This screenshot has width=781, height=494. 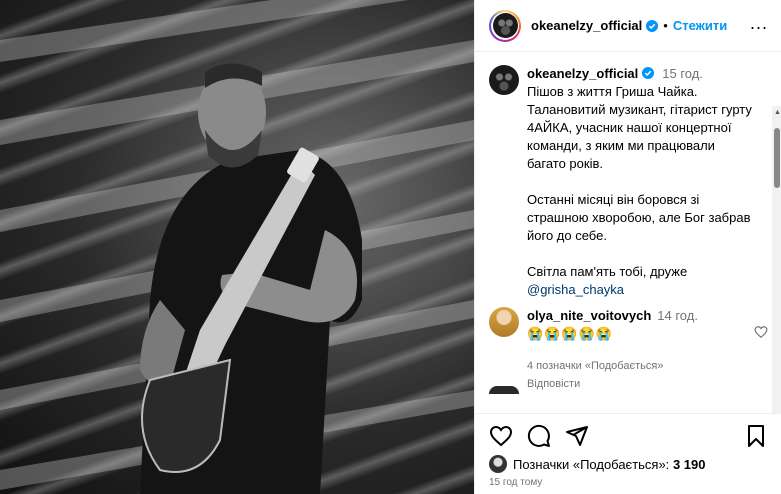 I want to click on reply-button: Відповісти, so click(x=553, y=384).